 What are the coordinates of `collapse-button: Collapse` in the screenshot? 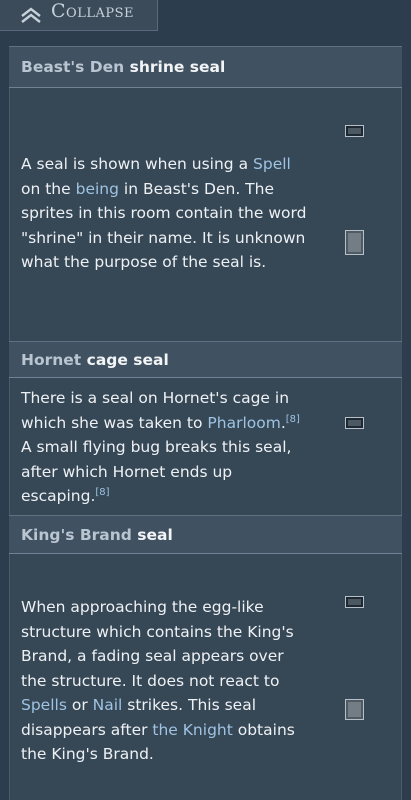 It's located at (79, 15).